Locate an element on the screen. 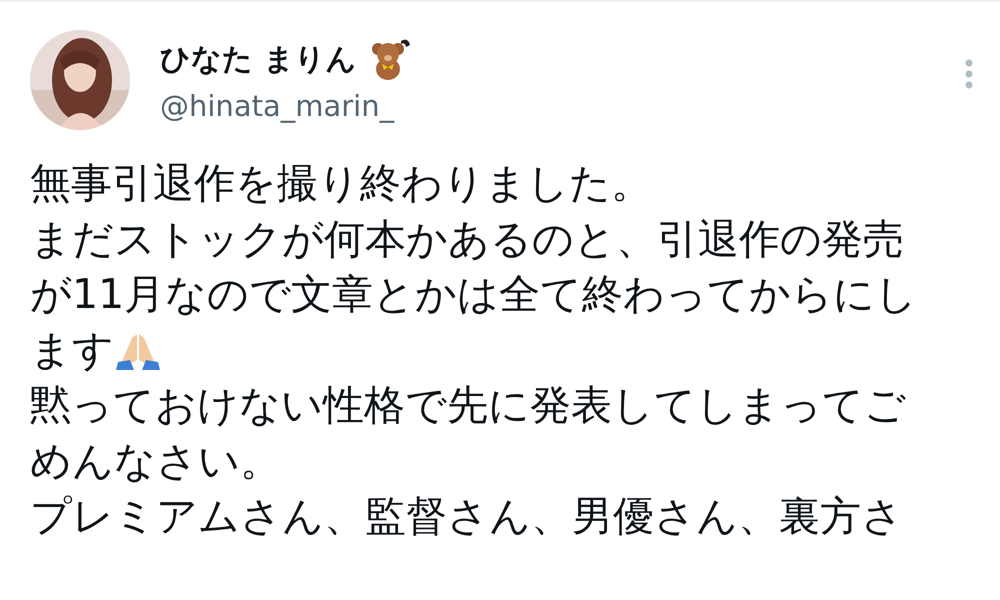 The height and width of the screenshot is (600, 1000). tweet-text-line: プレミアムさん、監督さん、男優さん、裏方さ is located at coordinates (466, 517).